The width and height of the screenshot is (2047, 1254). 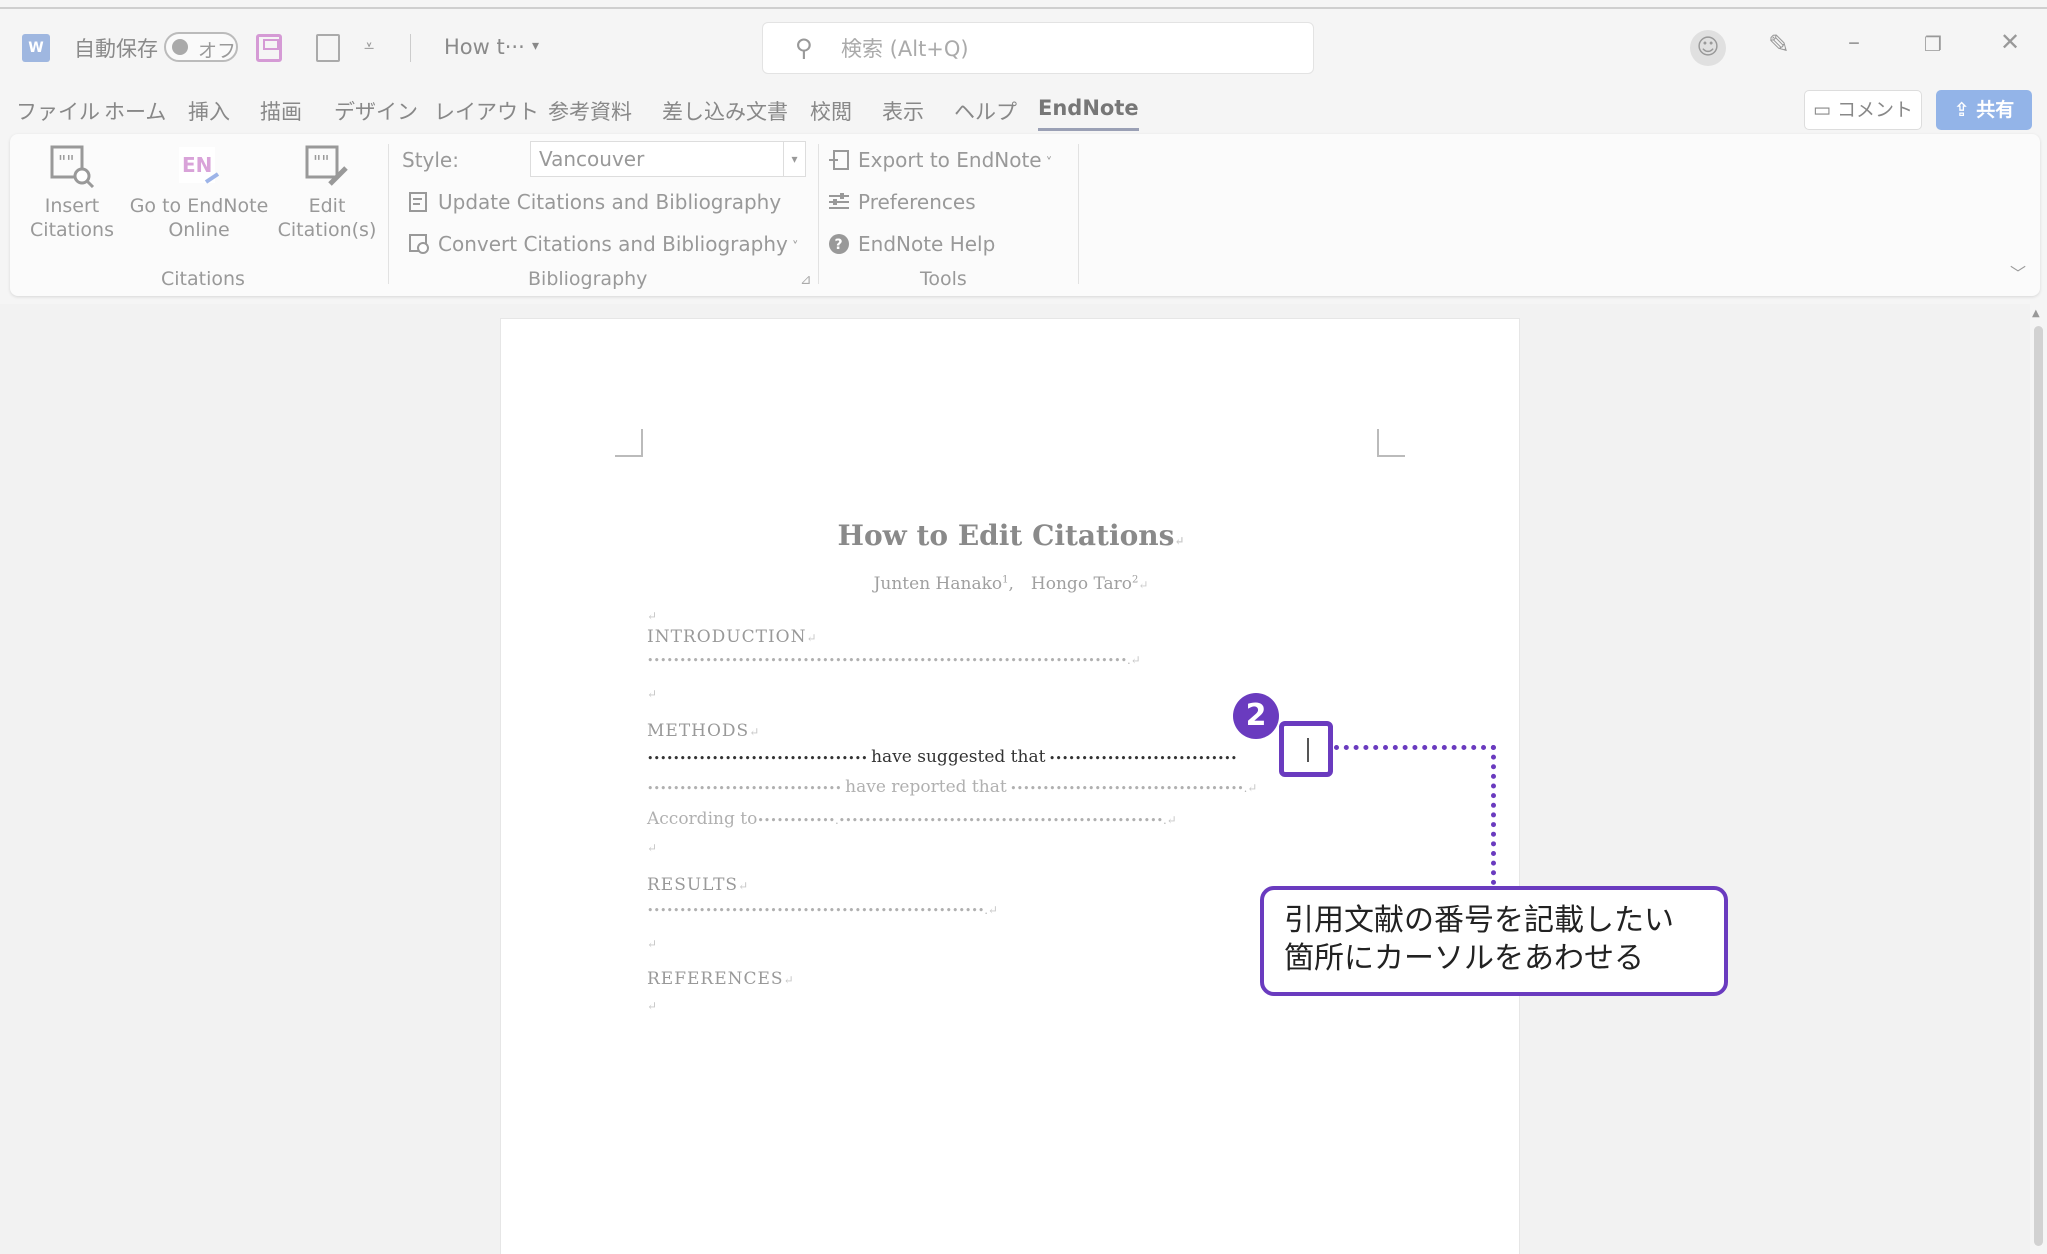 I want to click on tab-review: 校閲, so click(x=831, y=111).